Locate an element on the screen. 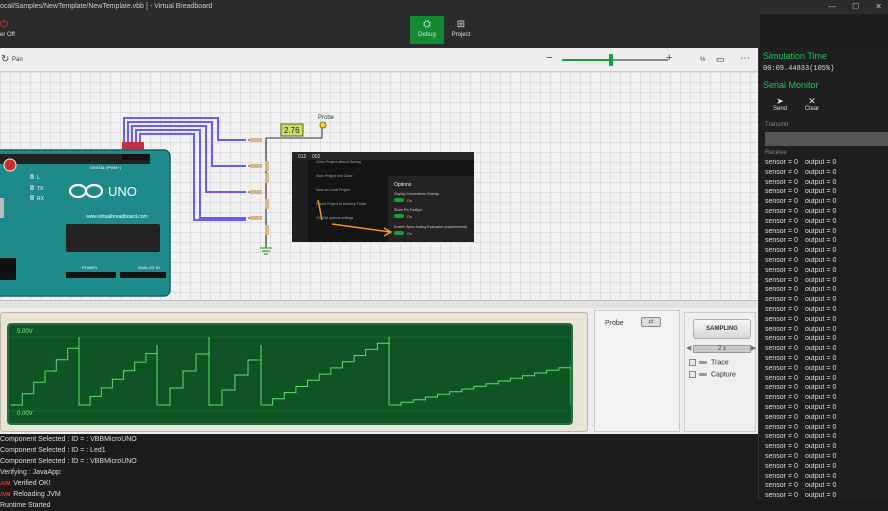 This screenshot has height=511, width=888. digital-header-label: DIGITAL (PWM~) is located at coordinates (106, 167).